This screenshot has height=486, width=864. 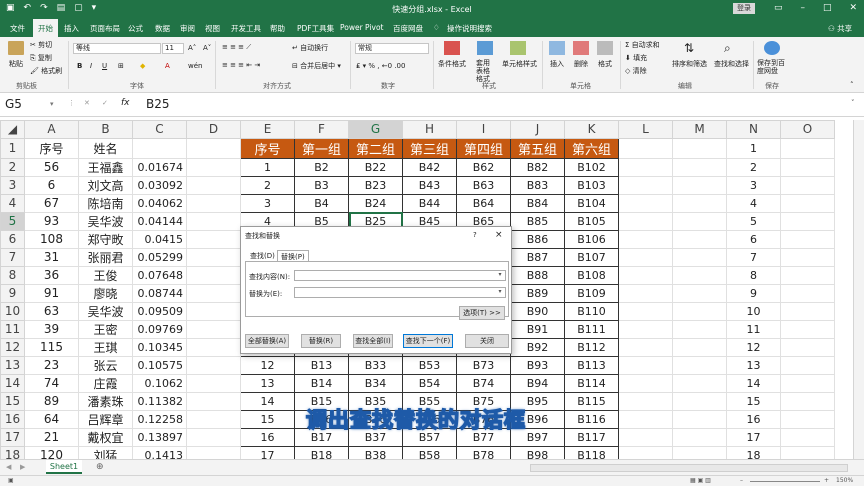 I want to click on cell-c10: 0.09509, so click(x=159, y=311).